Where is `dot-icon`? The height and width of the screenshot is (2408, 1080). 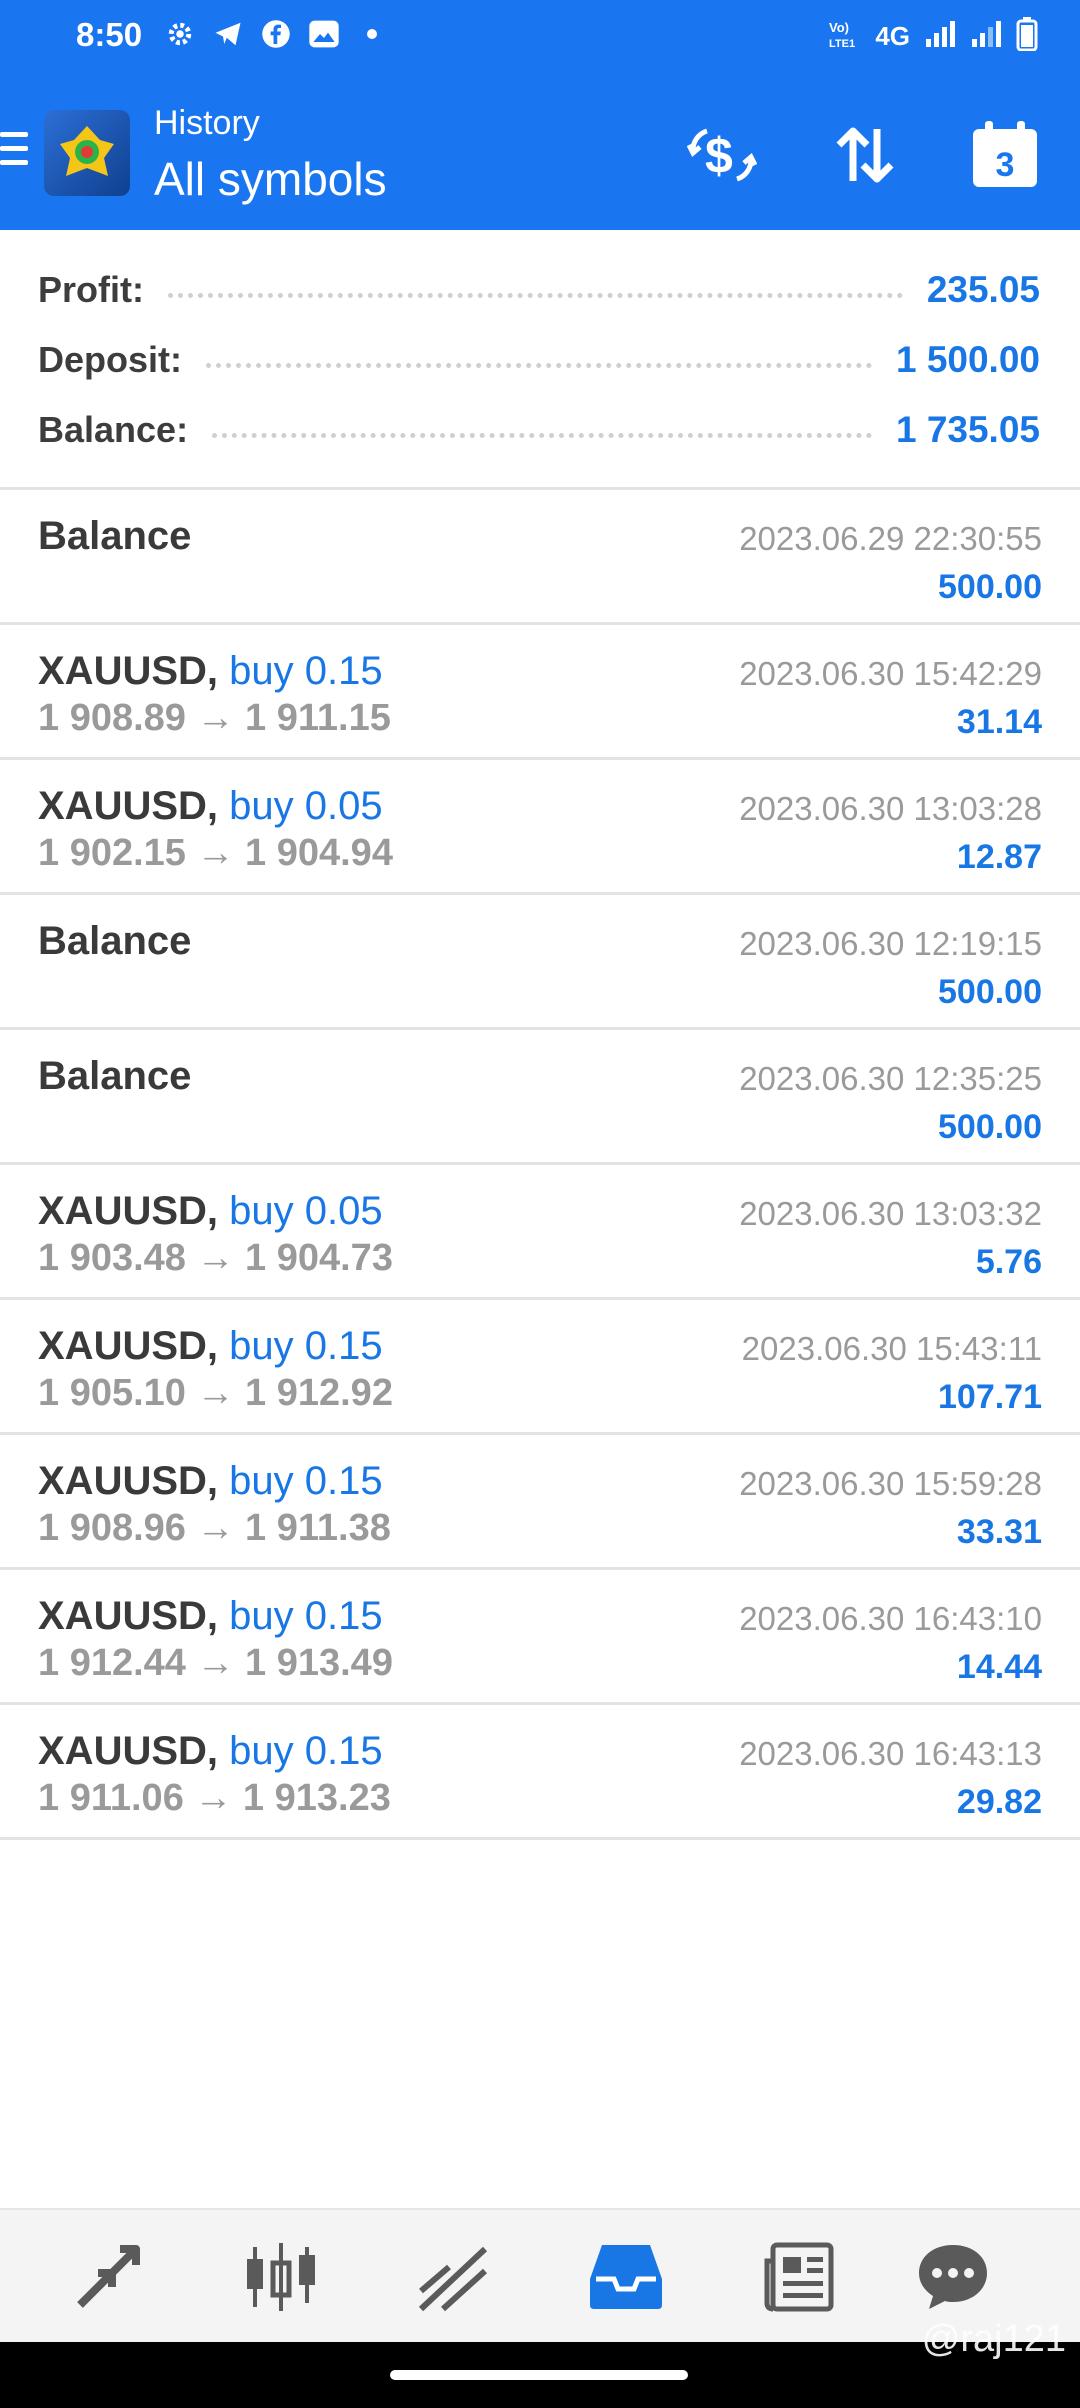 dot-icon is located at coordinates (372, 34).